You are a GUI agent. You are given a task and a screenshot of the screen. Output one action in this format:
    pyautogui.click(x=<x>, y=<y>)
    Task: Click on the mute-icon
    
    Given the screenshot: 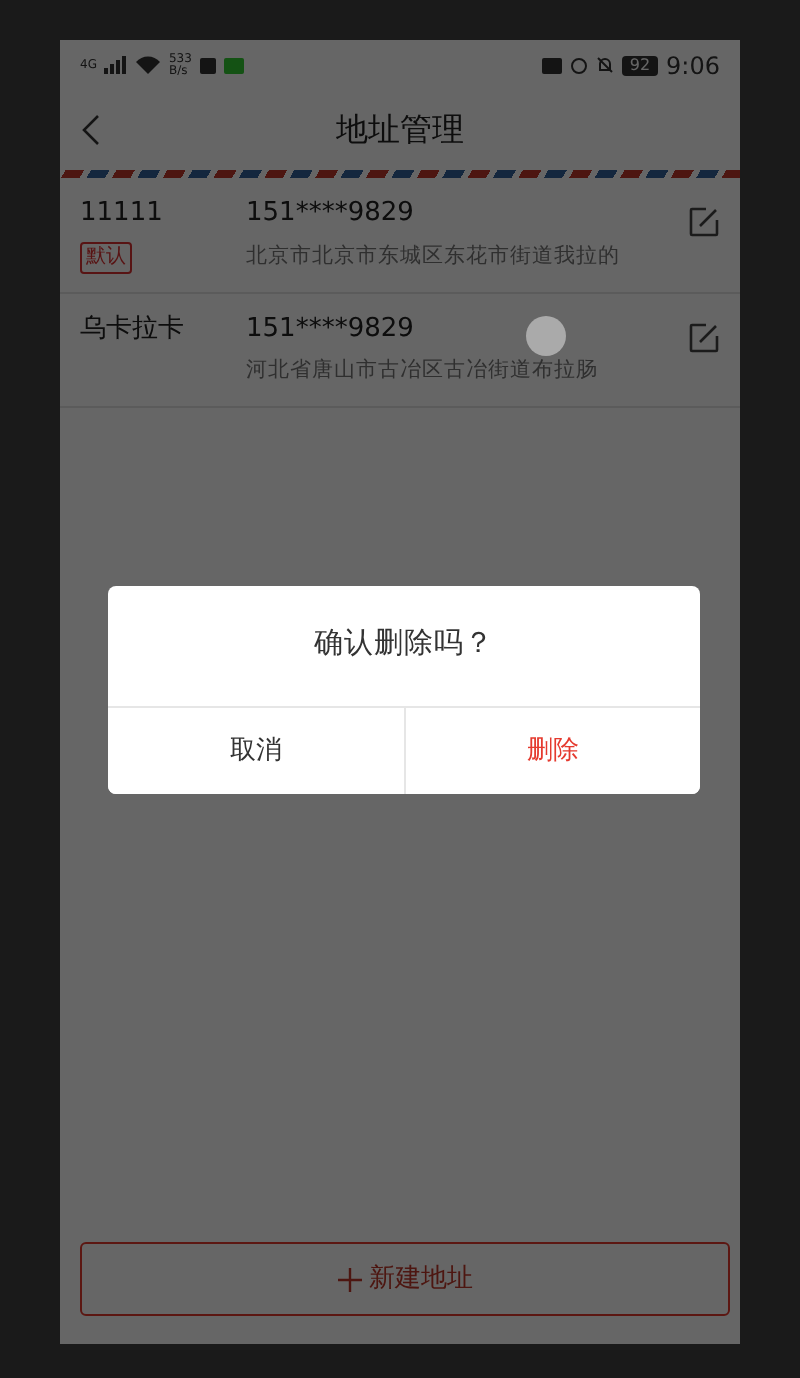 What is the action you would take?
    pyautogui.click(x=604, y=65)
    